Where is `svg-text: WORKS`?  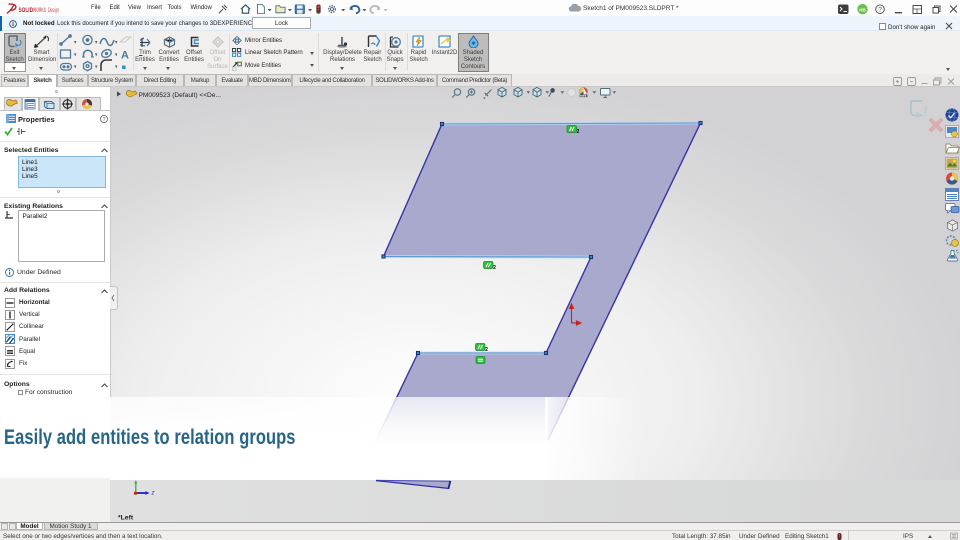
svg-text: WORKS is located at coordinates (39, 9).